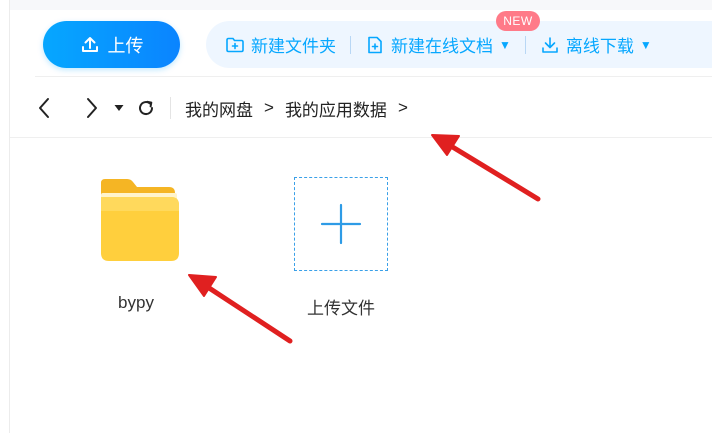 This screenshot has height=433, width=712. Describe the element at coordinates (442, 46) in the screenshot. I see `new-online-doc-label: 新建在线文档` at that location.